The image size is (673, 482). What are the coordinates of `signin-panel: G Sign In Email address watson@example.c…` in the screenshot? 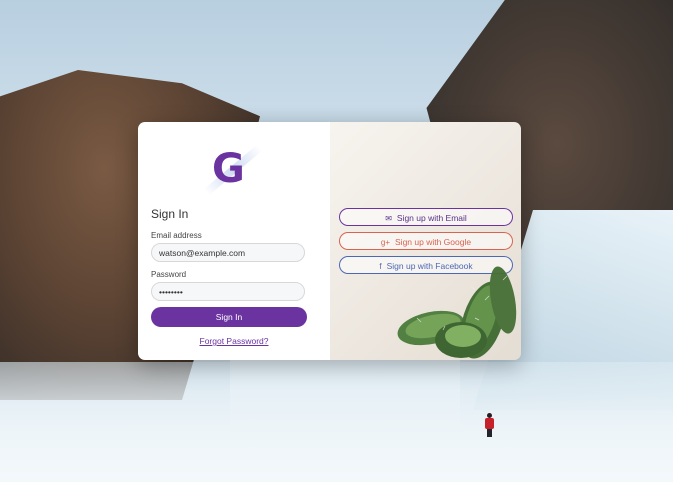 It's located at (234, 241).